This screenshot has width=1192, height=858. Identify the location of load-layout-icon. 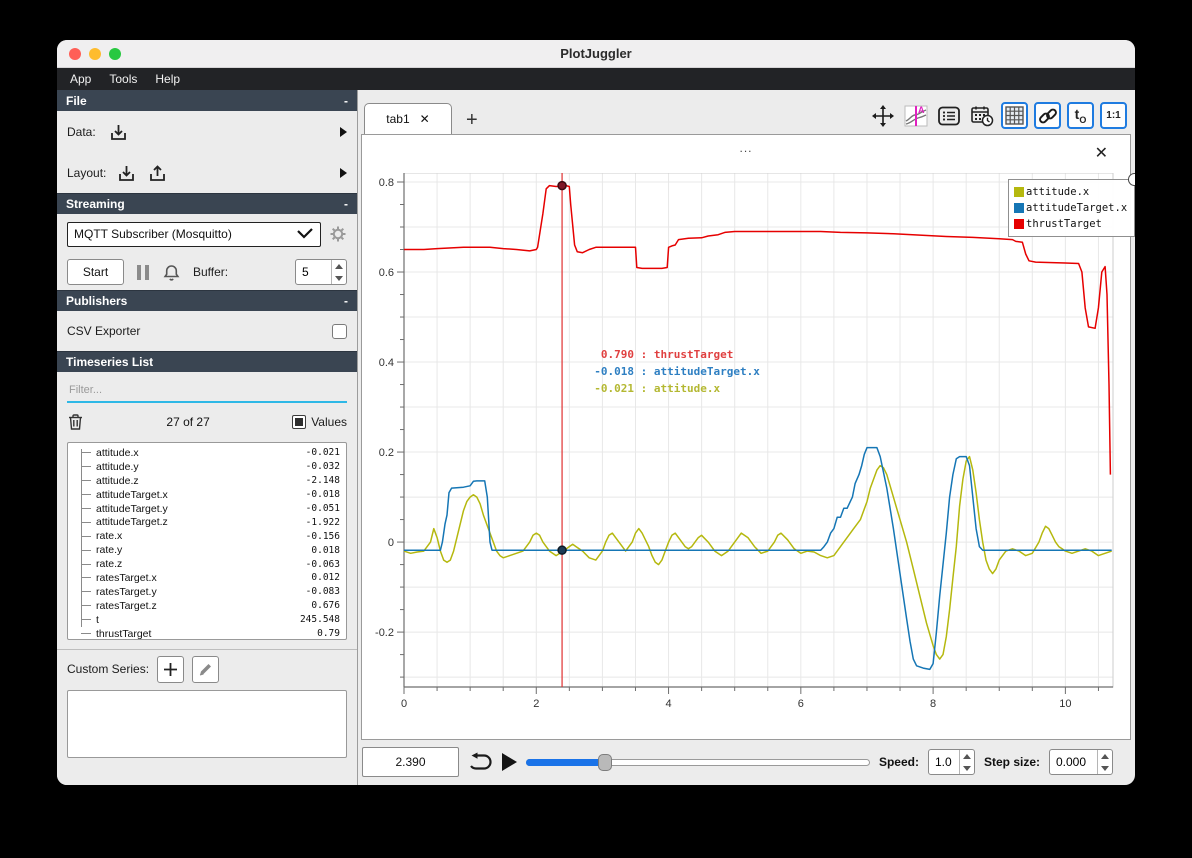
(126, 173).